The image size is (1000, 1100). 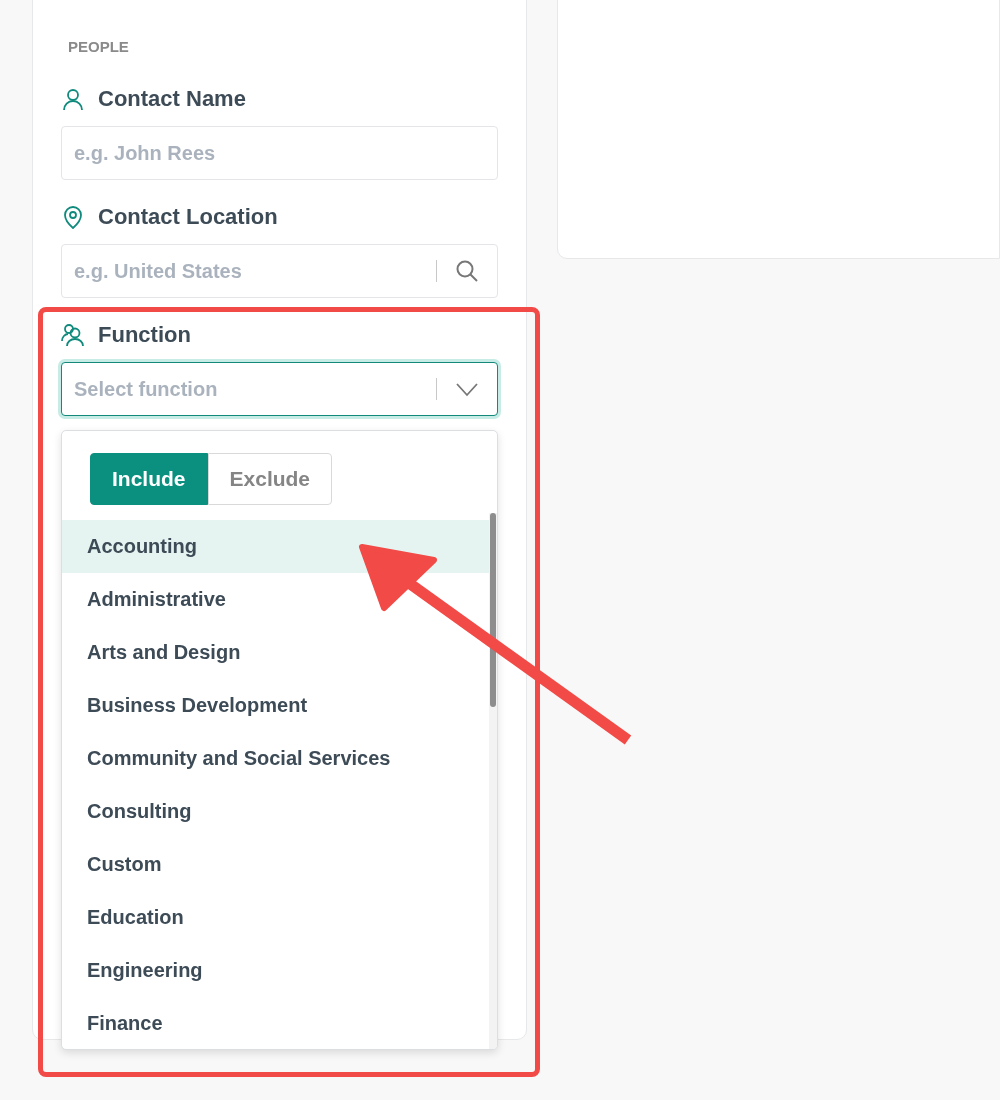 I want to click on section-heading: PEOPLE, so click(x=98, y=46).